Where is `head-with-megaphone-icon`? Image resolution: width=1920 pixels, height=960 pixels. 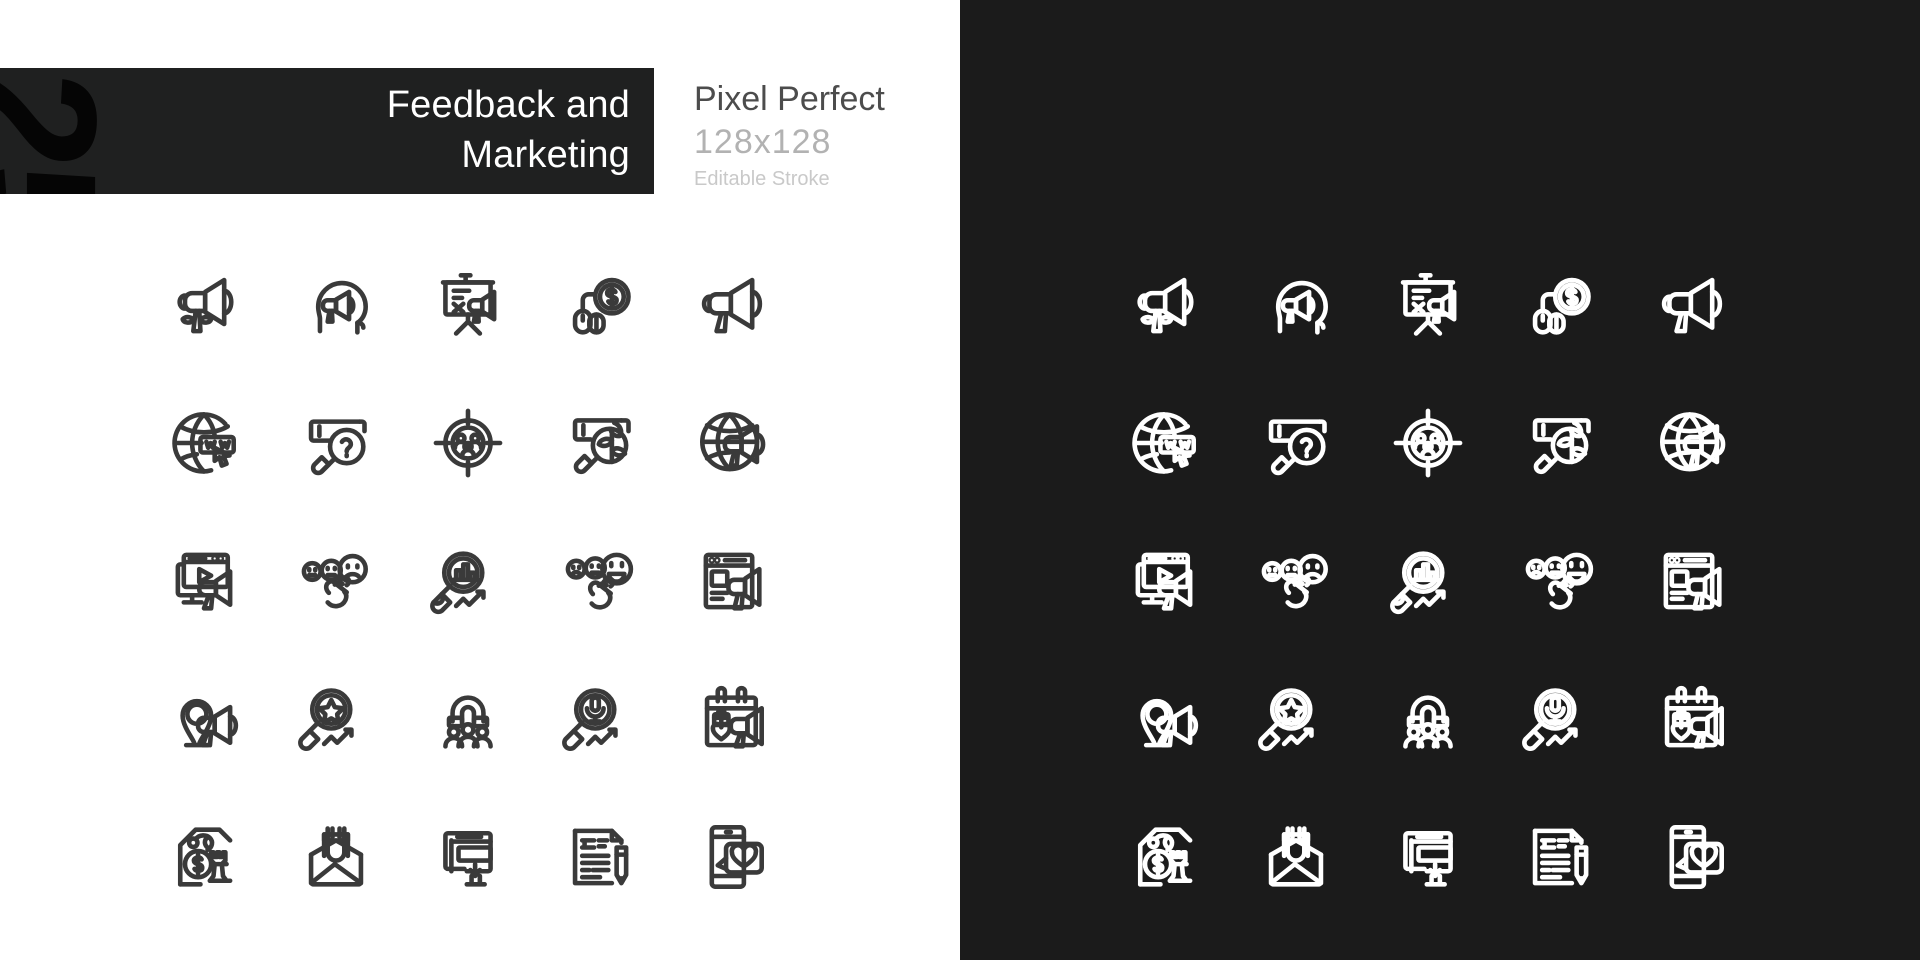
head-with-megaphone-icon is located at coordinates (1296, 305).